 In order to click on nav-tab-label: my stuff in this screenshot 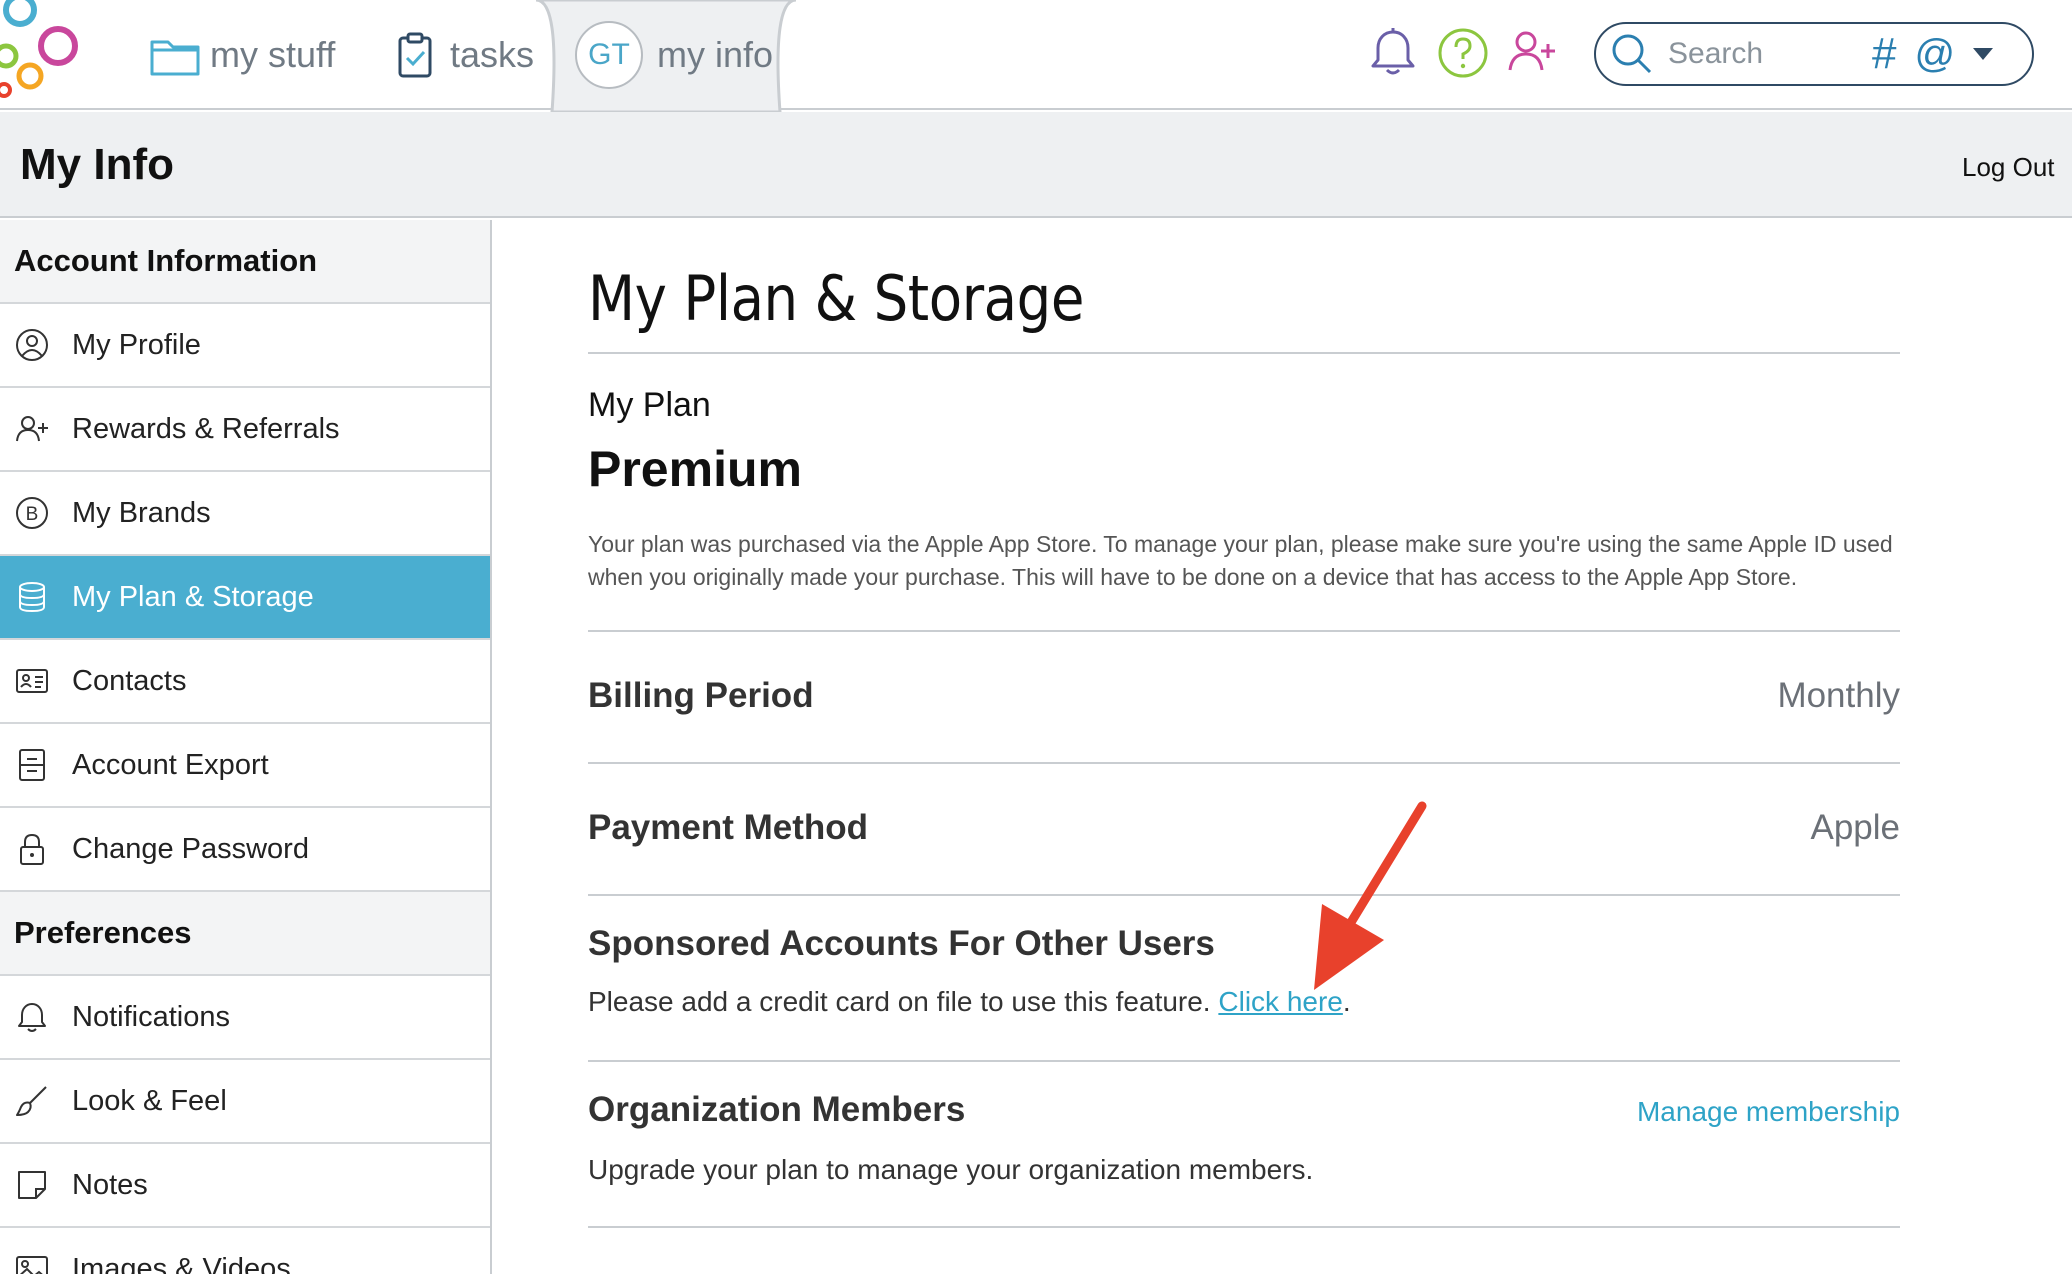, I will do `click(273, 54)`.